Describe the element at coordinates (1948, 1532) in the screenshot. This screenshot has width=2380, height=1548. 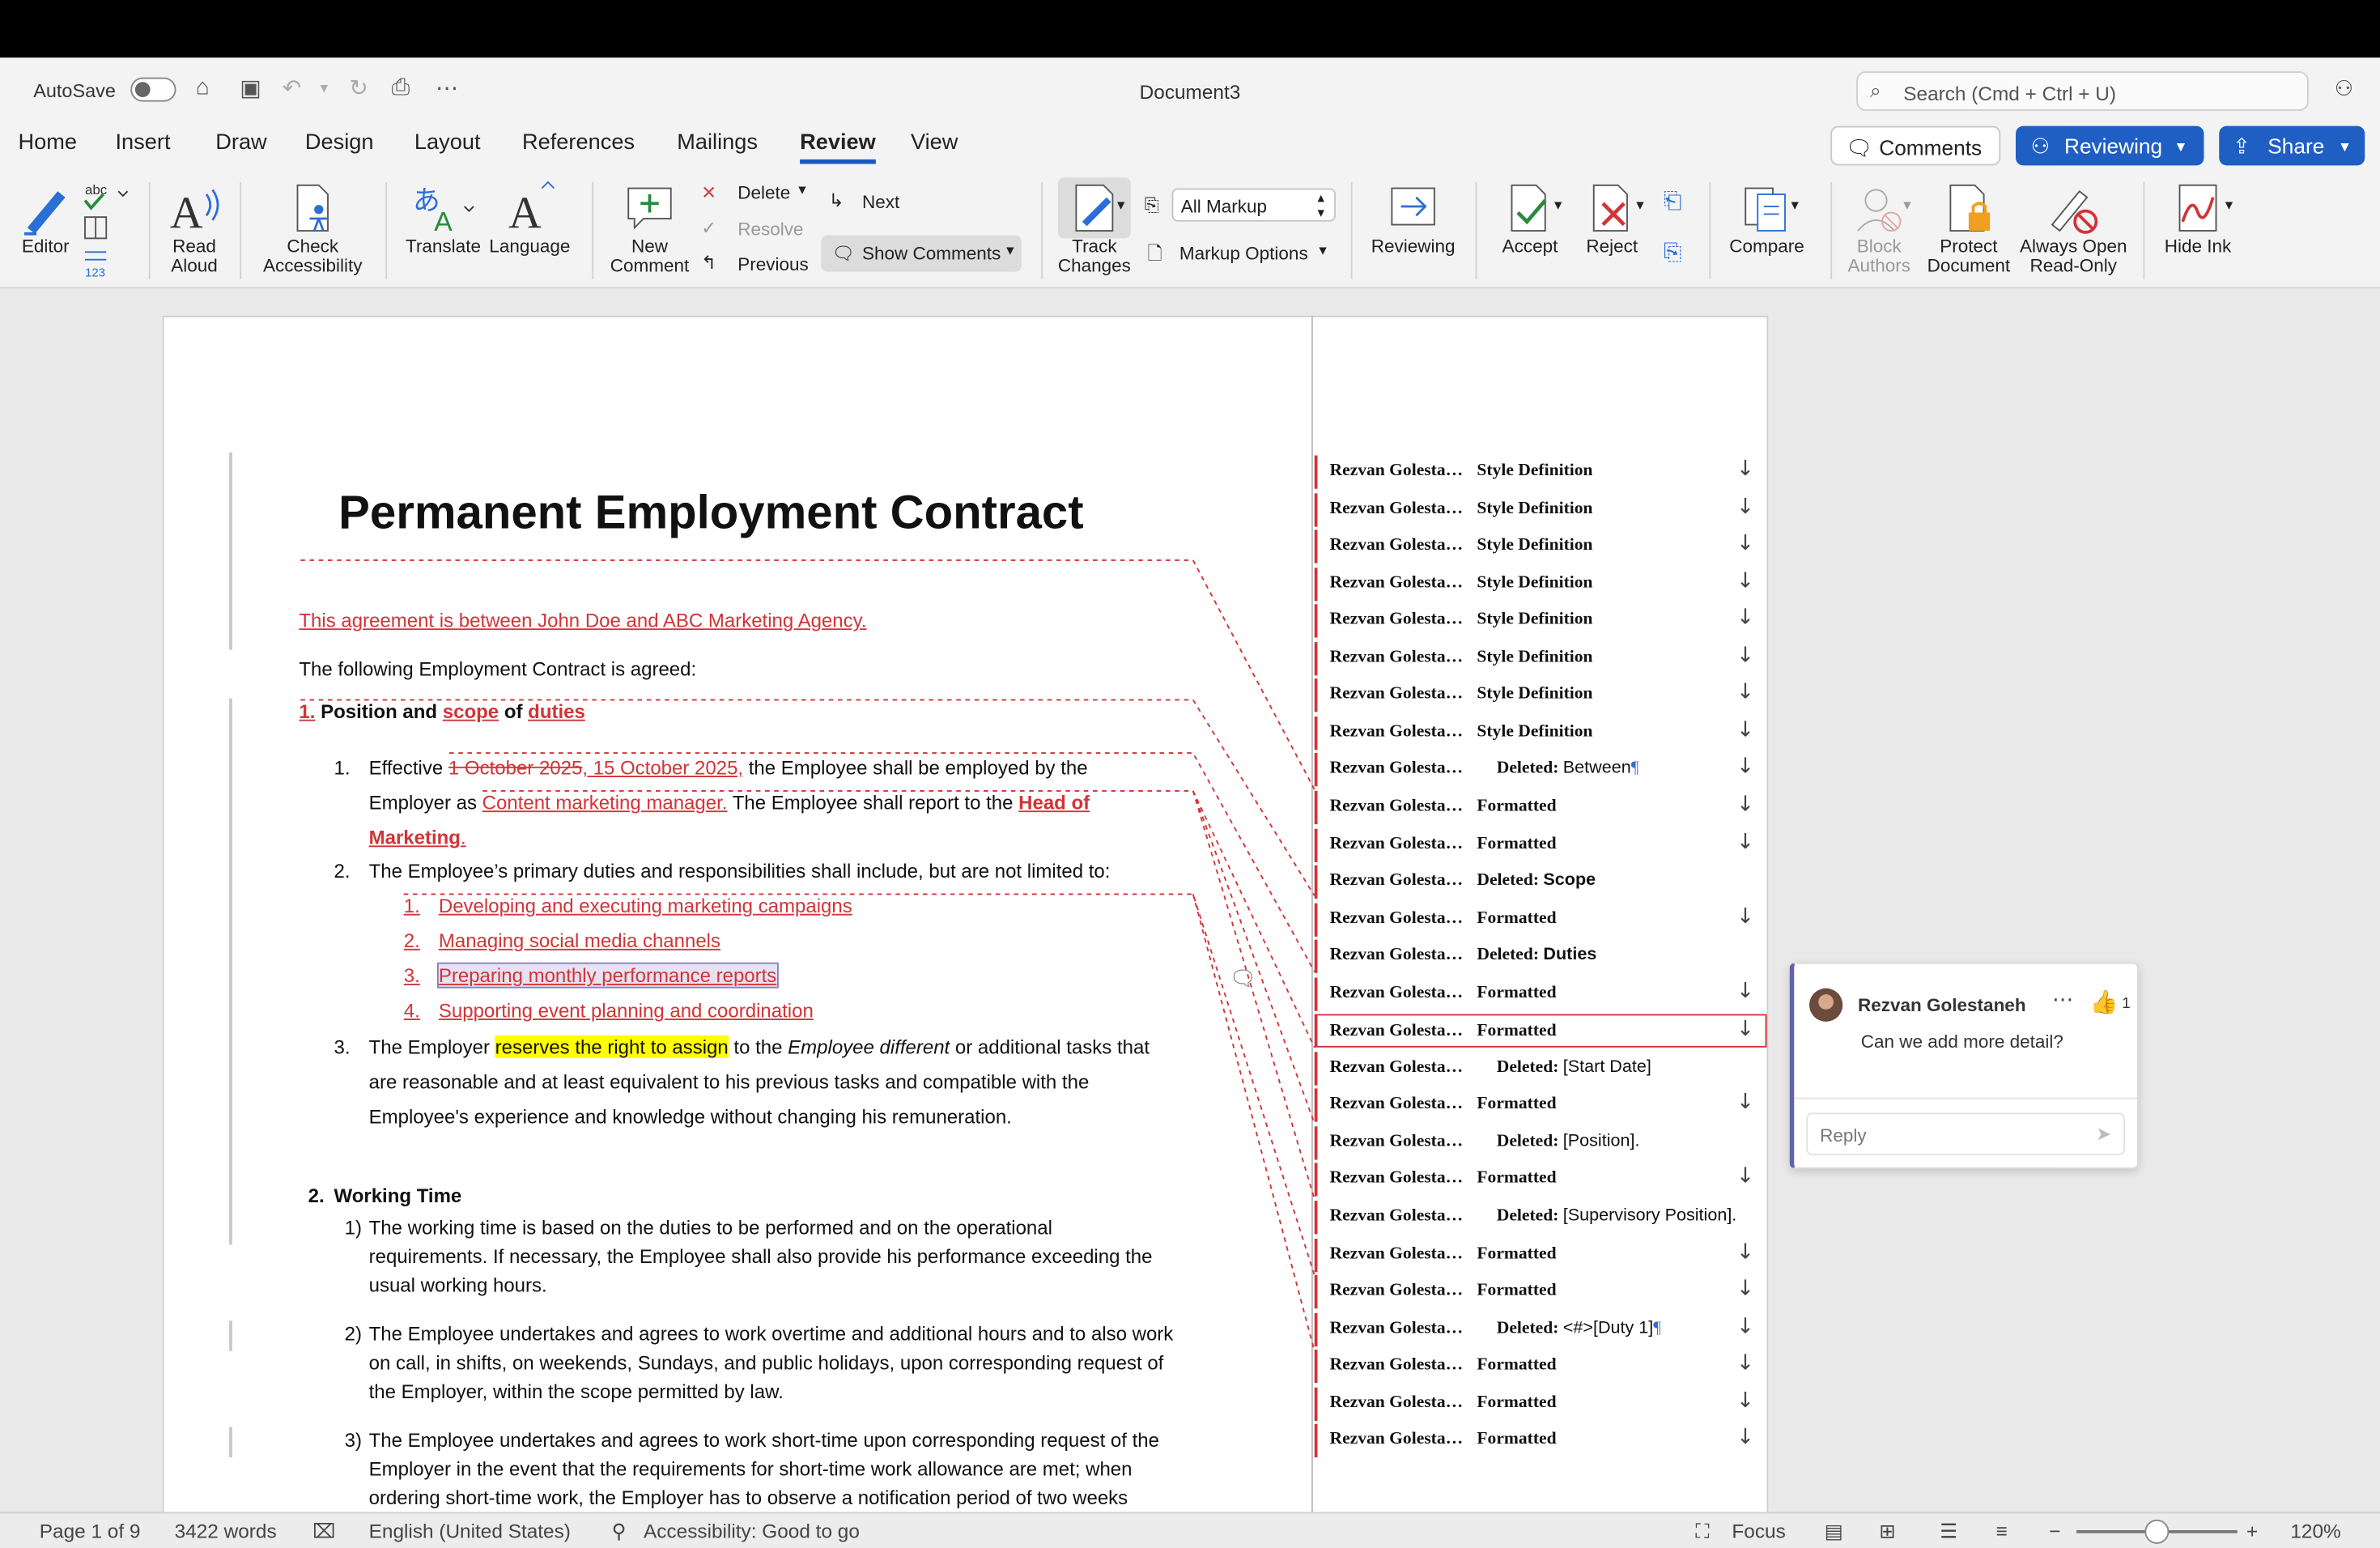
I see `outline-icon: ☰` at that location.